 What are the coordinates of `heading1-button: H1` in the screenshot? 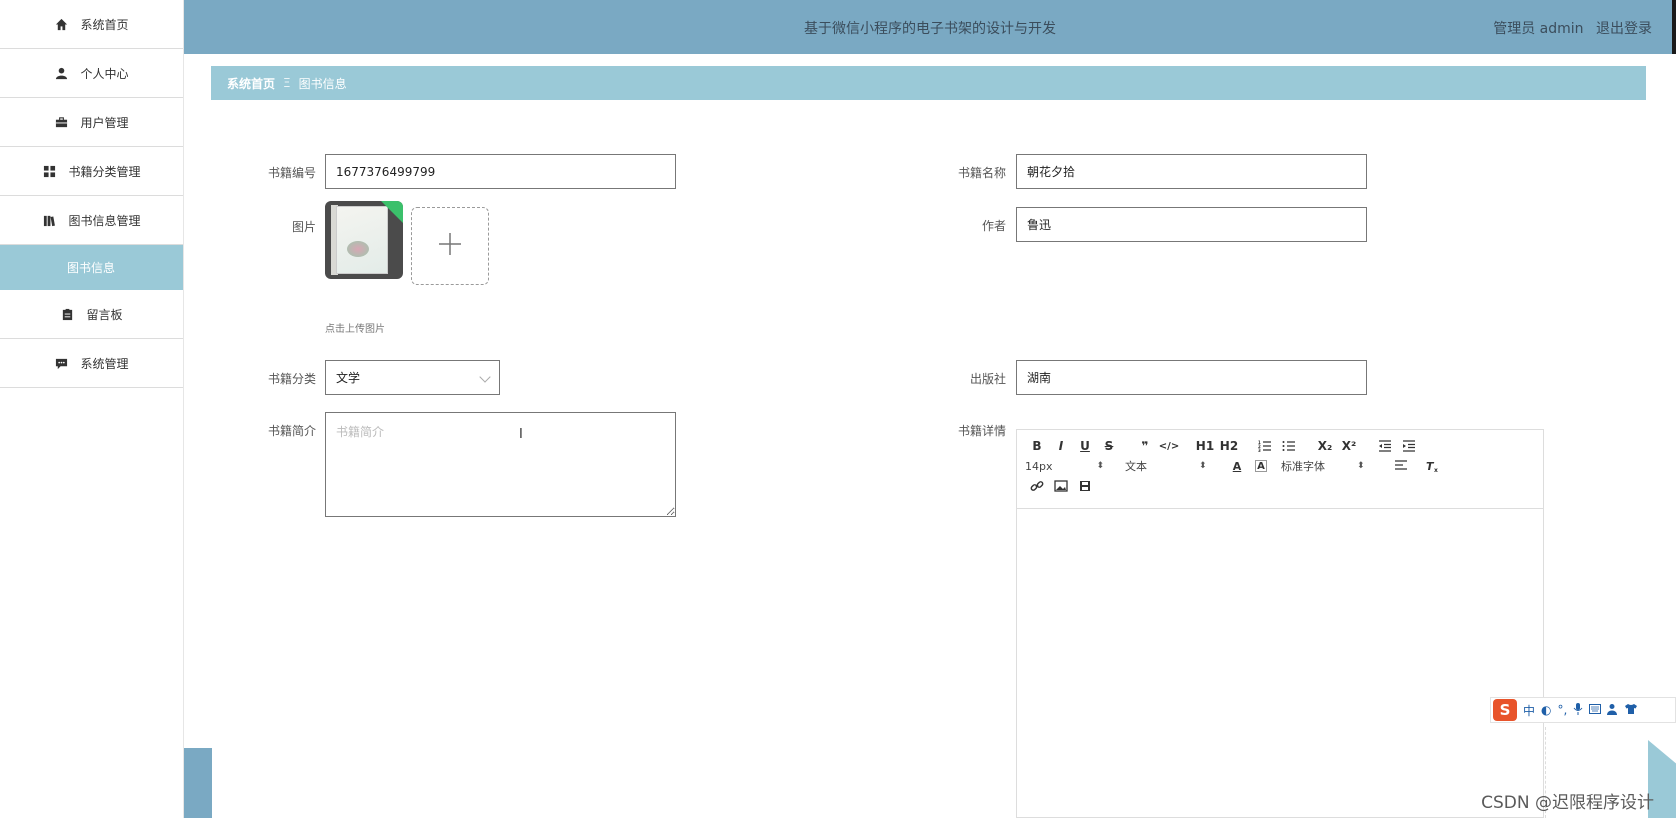 It's located at (1205, 446).